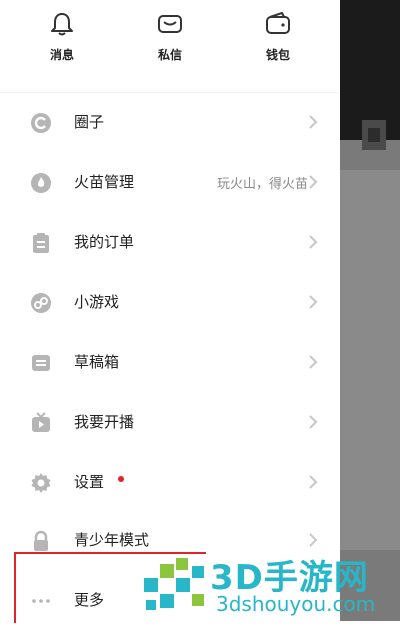  I want to click on background-gray-region, so click(370, 360).